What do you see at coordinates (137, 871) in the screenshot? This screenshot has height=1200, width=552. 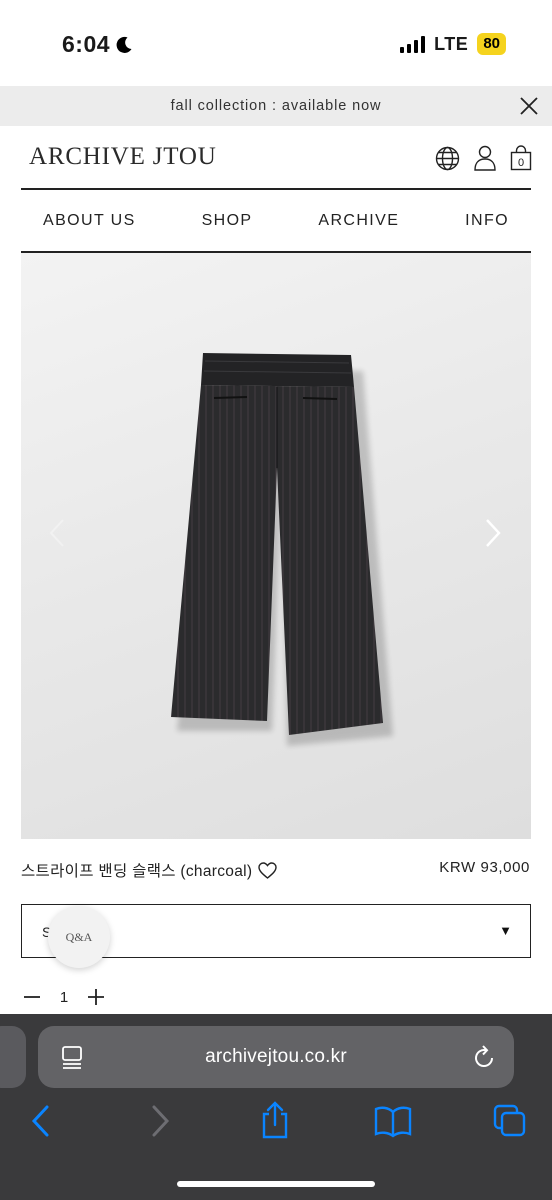 I see `product-name: 스트라이프 밴딩 슬랙스 (charcoal)` at bounding box center [137, 871].